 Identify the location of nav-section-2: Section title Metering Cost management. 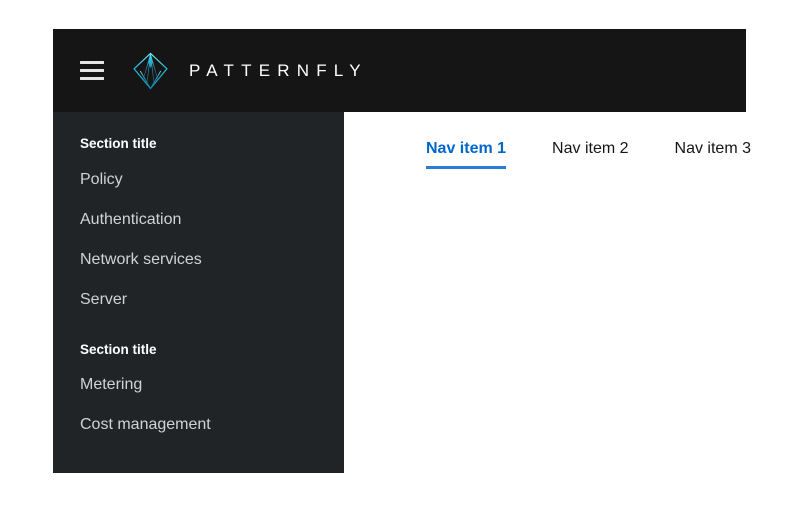
(198, 390).